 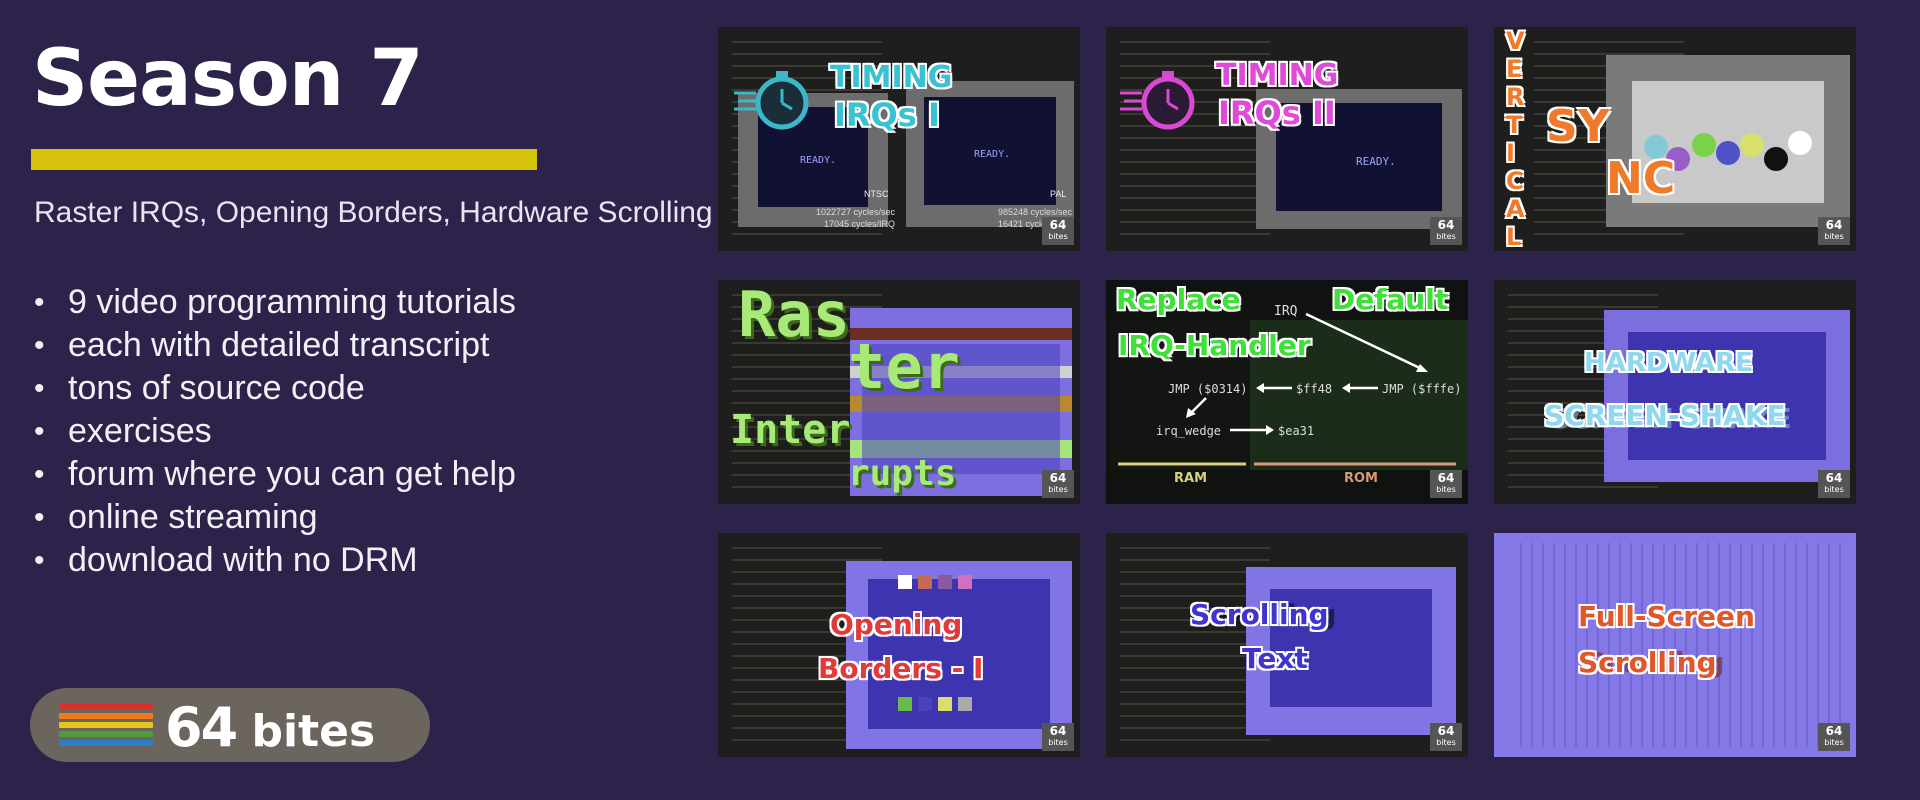 I want to click on sync-label-part2: NC, so click(x=1641, y=178).